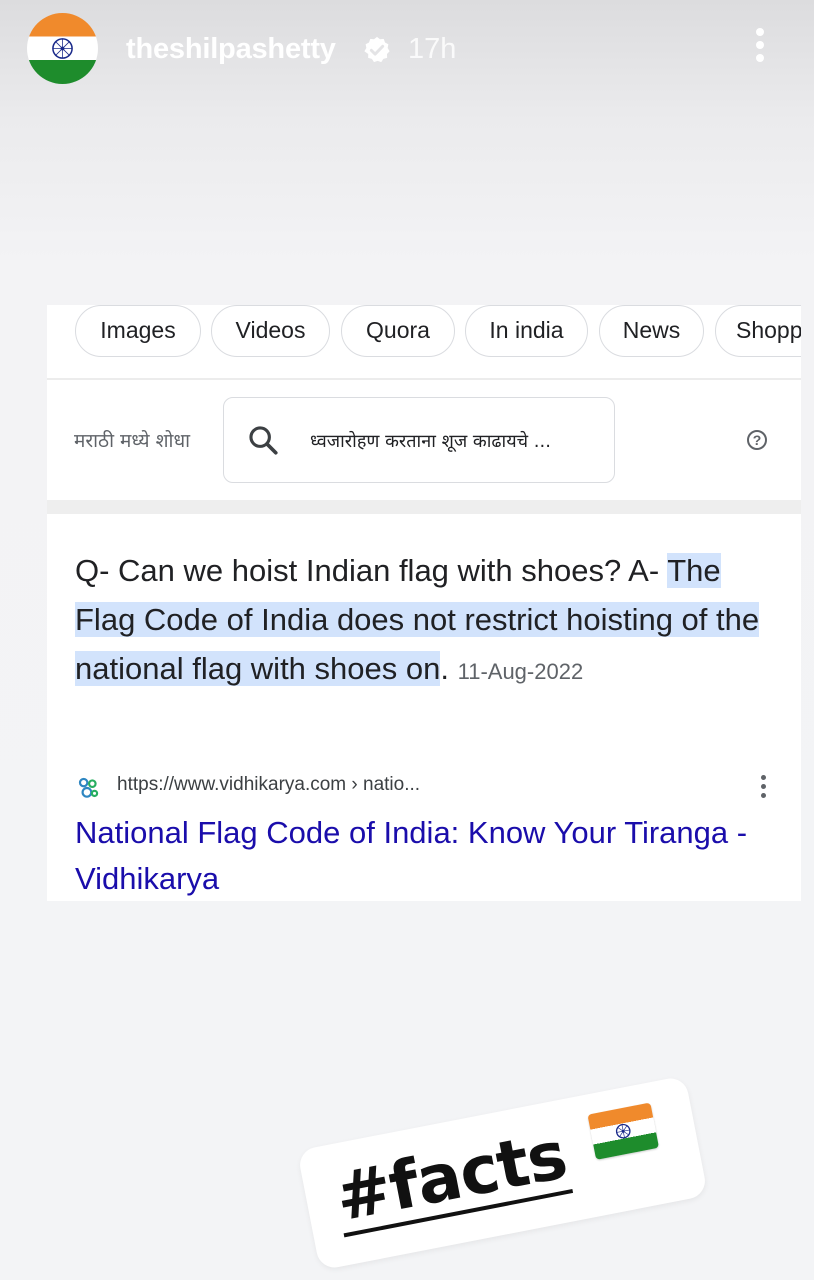 The image size is (814, 1280). I want to click on search-icon, so click(263, 440).